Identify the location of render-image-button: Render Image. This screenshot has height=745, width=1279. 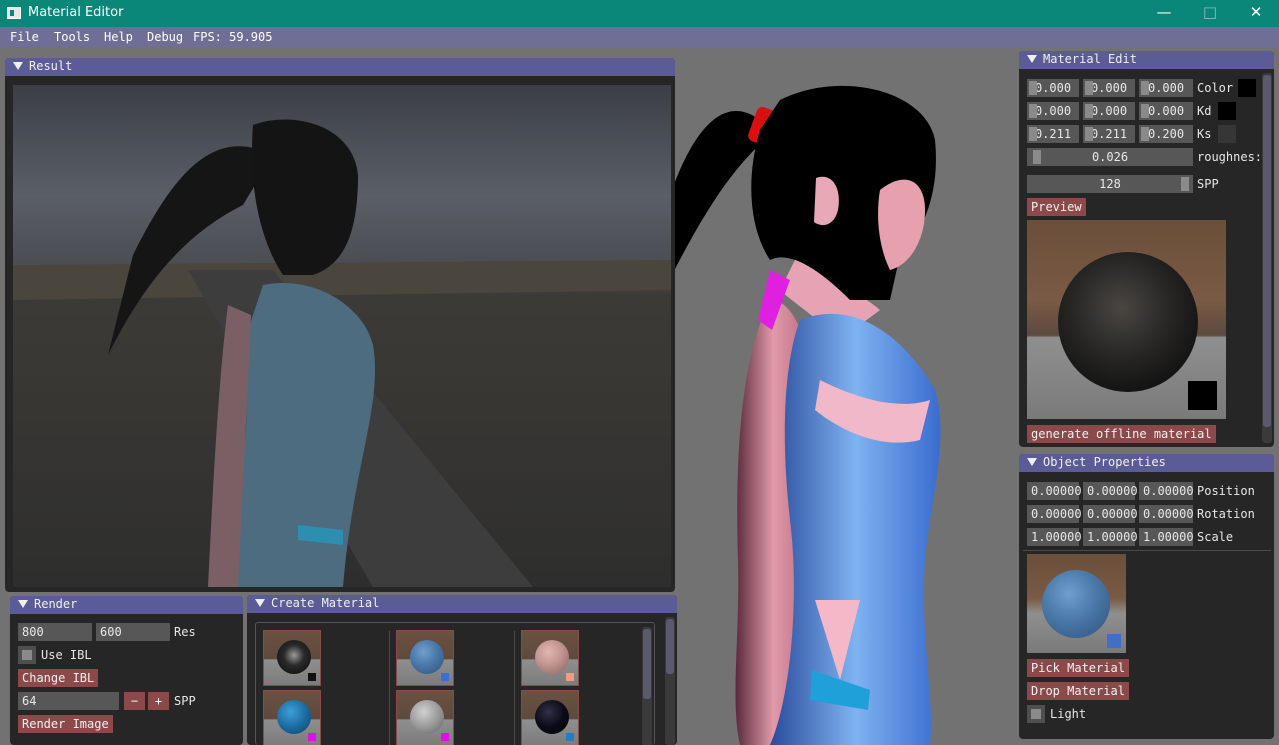
(65, 724).